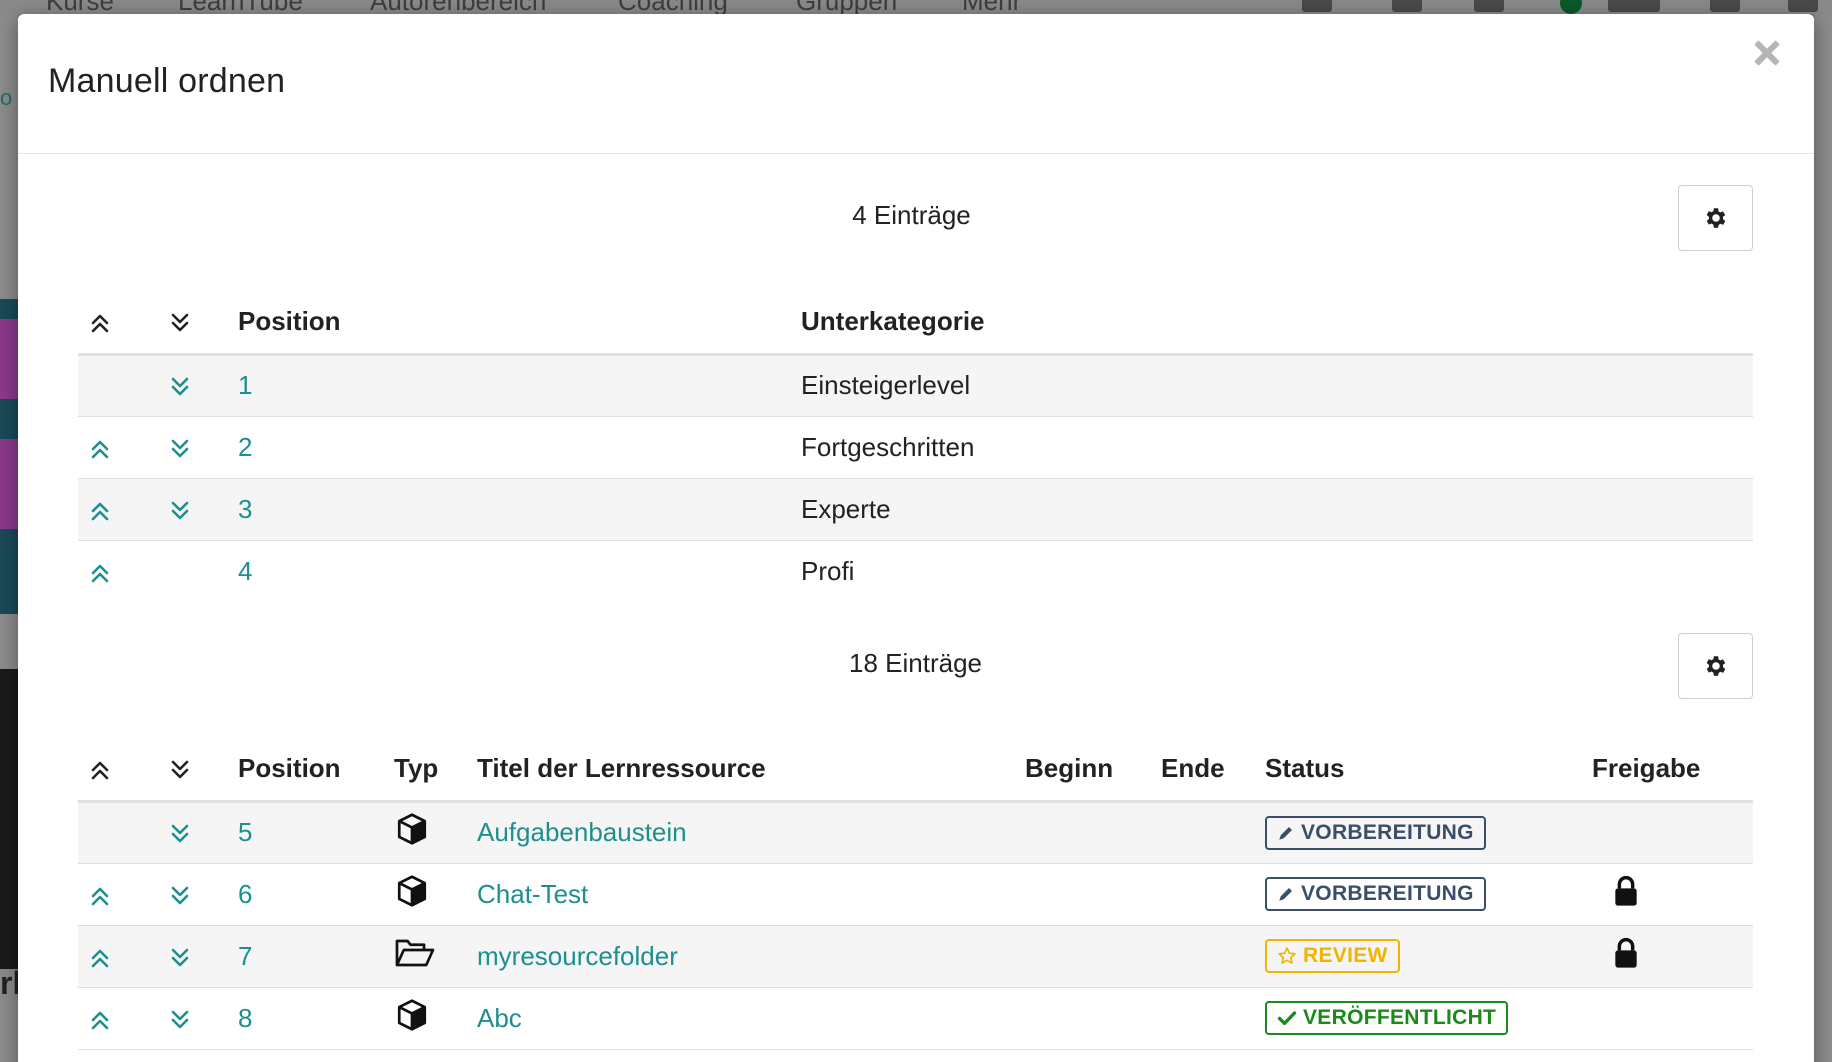  What do you see at coordinates (1428, 770) in the screenshot?
I see `status-header: Status` at bounding box center [1428, 770].